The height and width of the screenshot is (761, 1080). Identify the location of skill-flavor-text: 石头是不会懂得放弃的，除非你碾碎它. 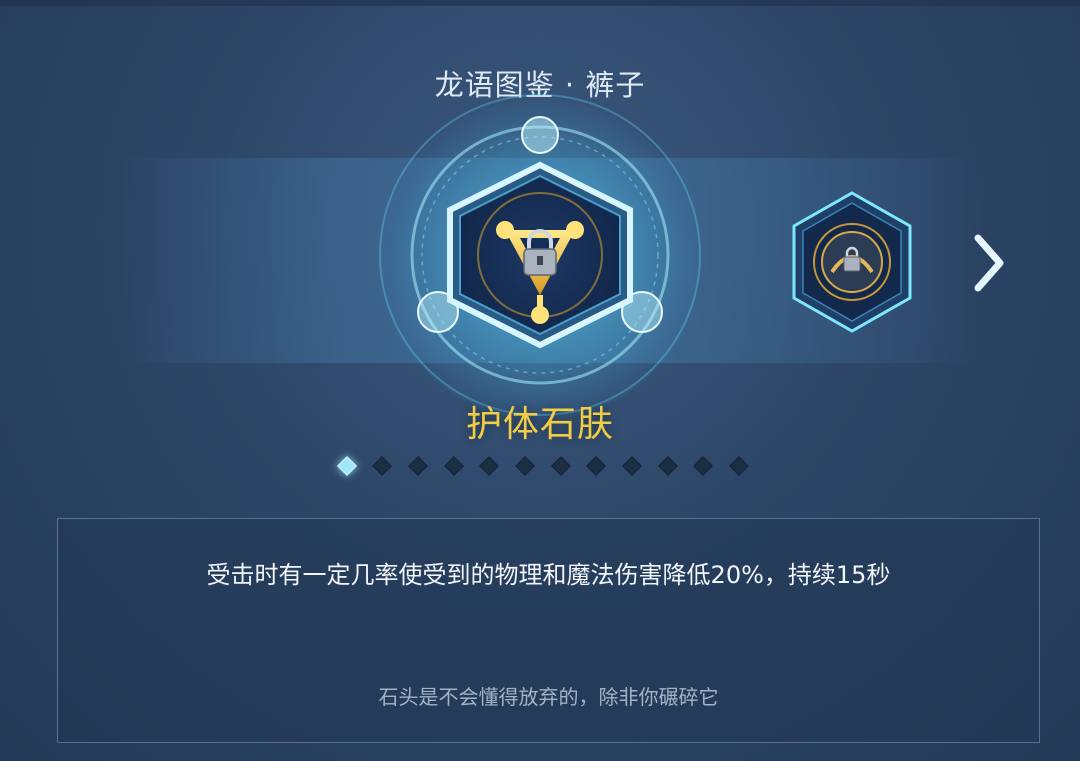
(548, 697).